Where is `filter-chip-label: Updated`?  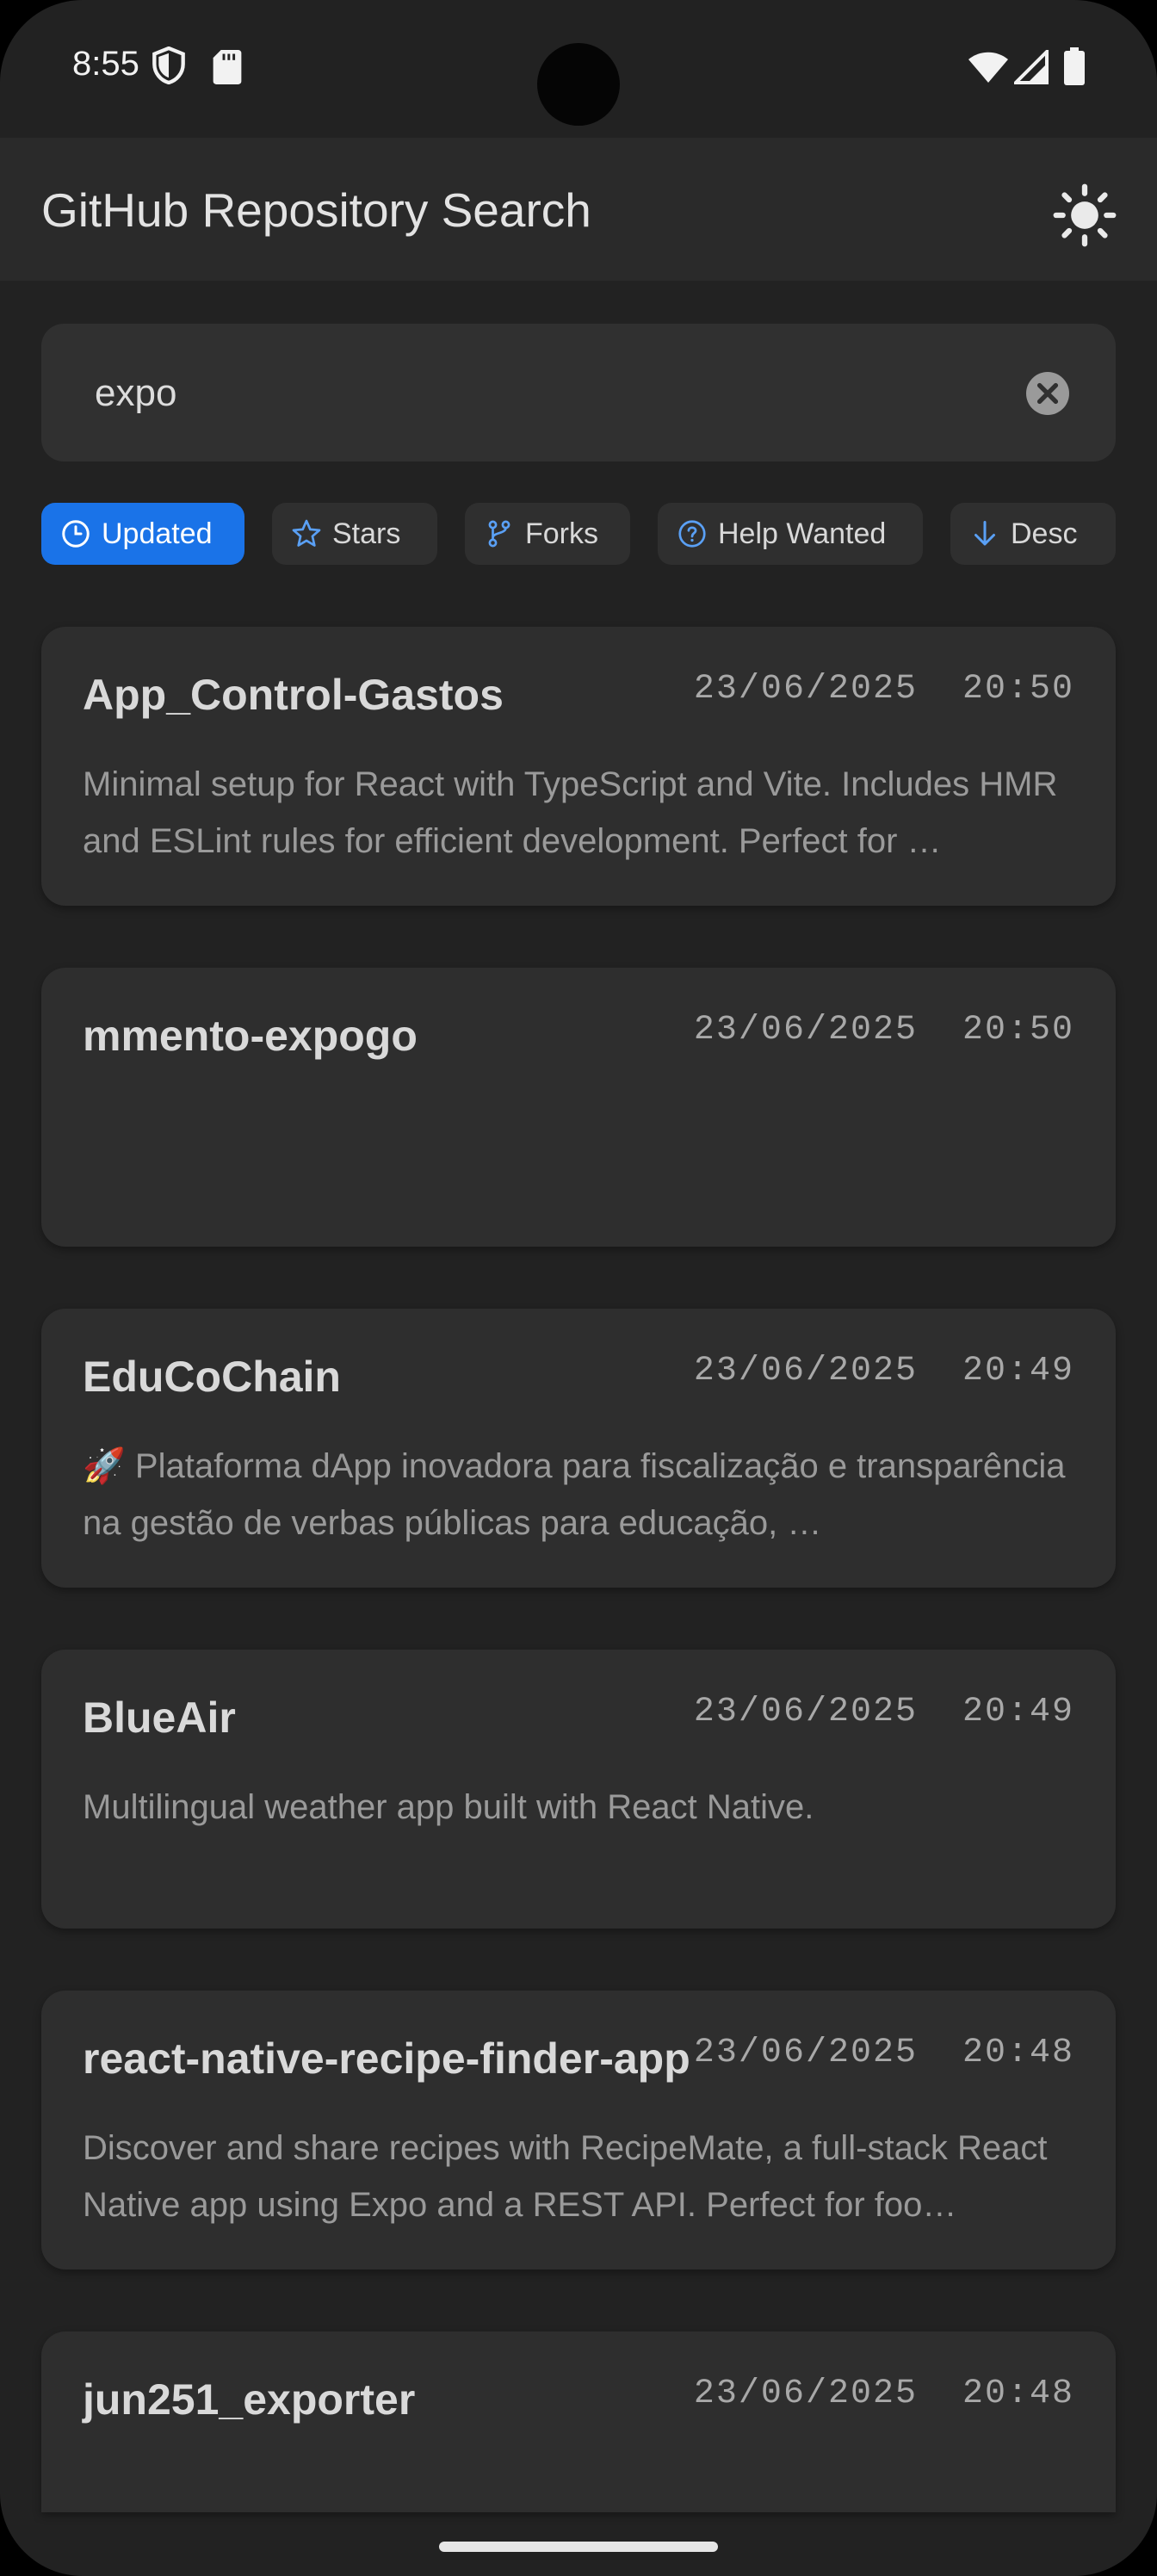 filter-chip-label: Updated is located at coordinates (158, 533).